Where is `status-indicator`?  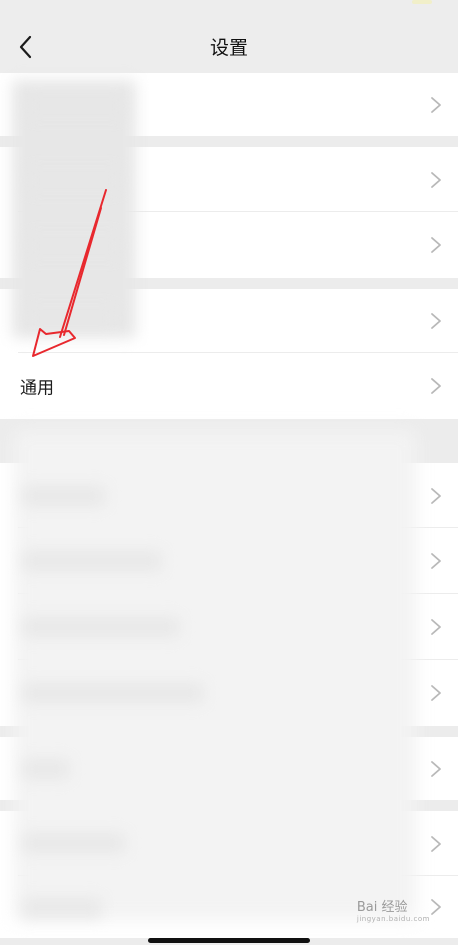 status-indicator is located at coordinates (422, 2).